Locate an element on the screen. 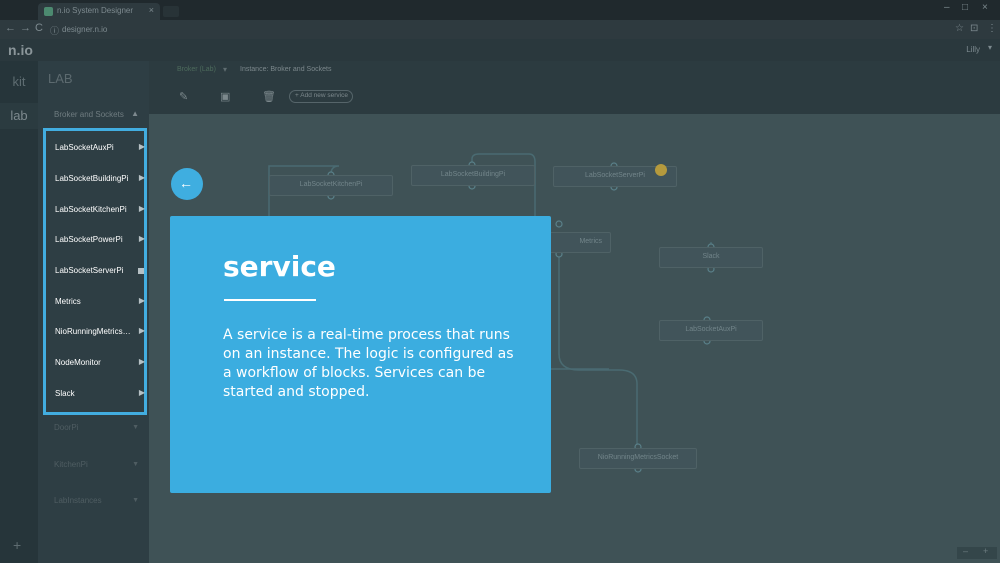  service-item: Metrics ▶ is located at coordinates (100, 303).